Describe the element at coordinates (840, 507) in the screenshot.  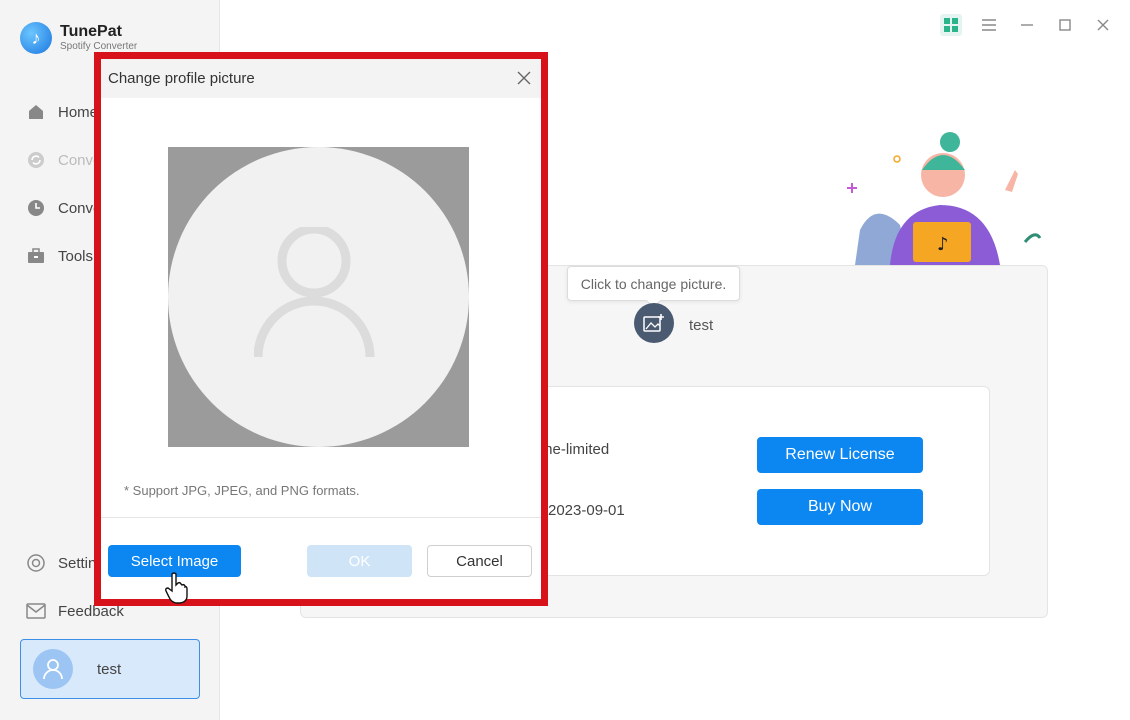
I see `buy-now-button: Buy Now` at that location.